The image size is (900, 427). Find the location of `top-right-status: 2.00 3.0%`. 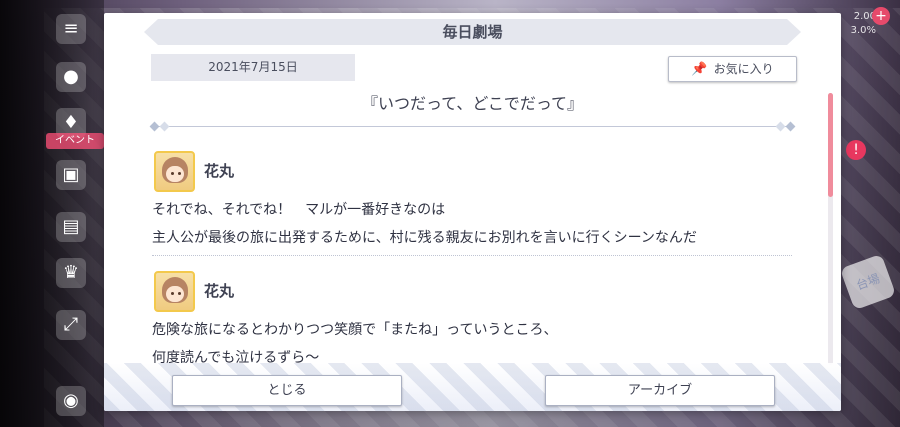

top-right-status: 2.00 3.0% is located at coordinates (863, 23).